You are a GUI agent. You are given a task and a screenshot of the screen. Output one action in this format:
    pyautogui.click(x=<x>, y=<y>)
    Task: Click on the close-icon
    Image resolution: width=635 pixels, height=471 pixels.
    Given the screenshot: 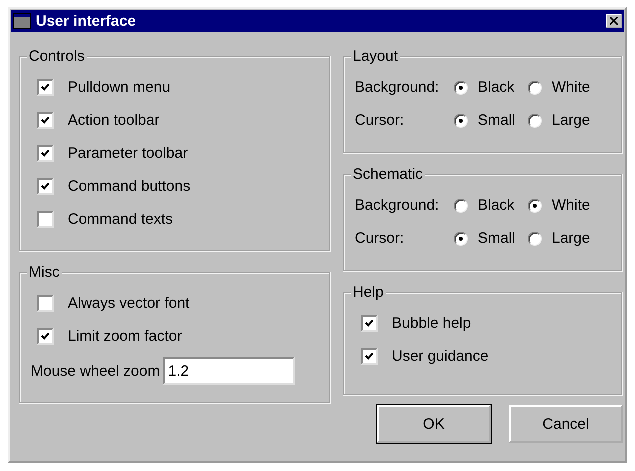 What is the action you would take?
    pyautogui.click(x=614, y=21)
    